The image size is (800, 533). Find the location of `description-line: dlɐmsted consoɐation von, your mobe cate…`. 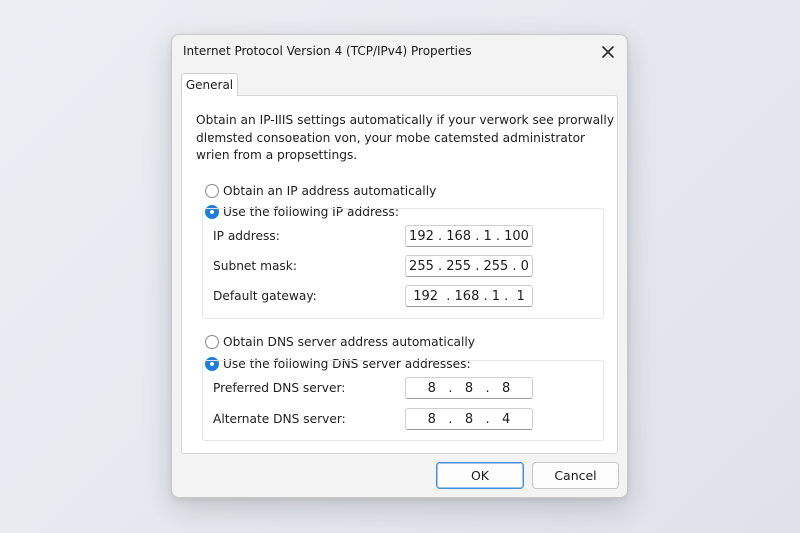

description-line: dlɐmsted consoɐation von, your mobe cate… is located at coordinates (391, 137).